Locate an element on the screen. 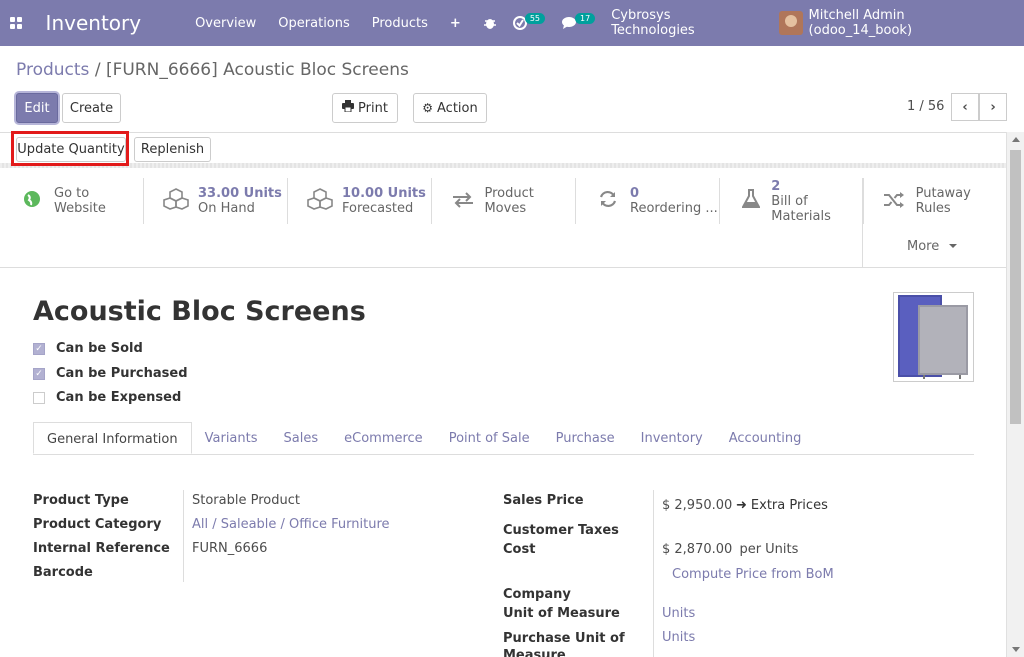  company-label: Company is located at coordinates (537, 594).